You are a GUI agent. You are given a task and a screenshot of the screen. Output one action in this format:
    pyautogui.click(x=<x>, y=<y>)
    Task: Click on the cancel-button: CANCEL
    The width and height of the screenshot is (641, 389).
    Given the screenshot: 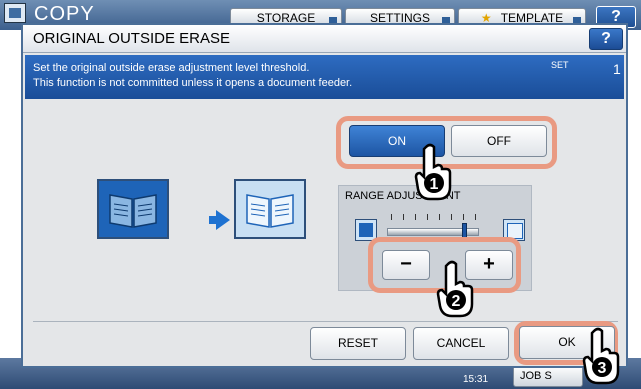 What is the action you would take?
    pyautogui.click(x=461, y=343)
    